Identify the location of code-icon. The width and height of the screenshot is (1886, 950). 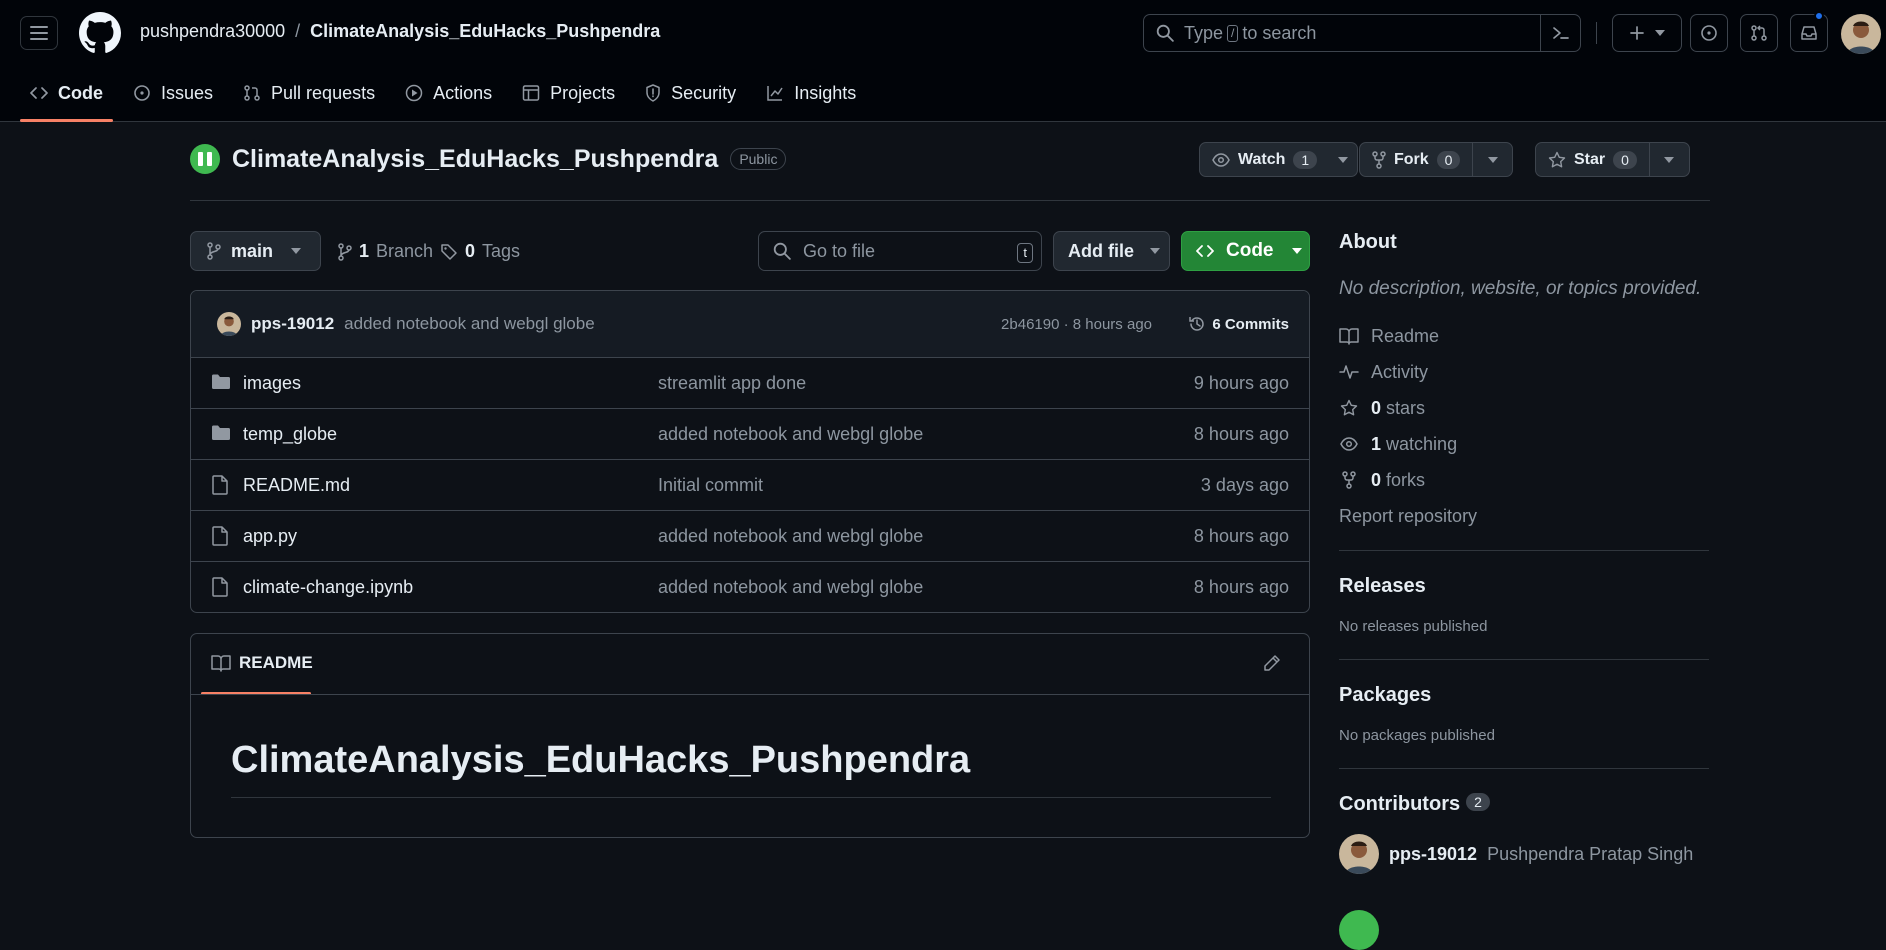
(39, 93).